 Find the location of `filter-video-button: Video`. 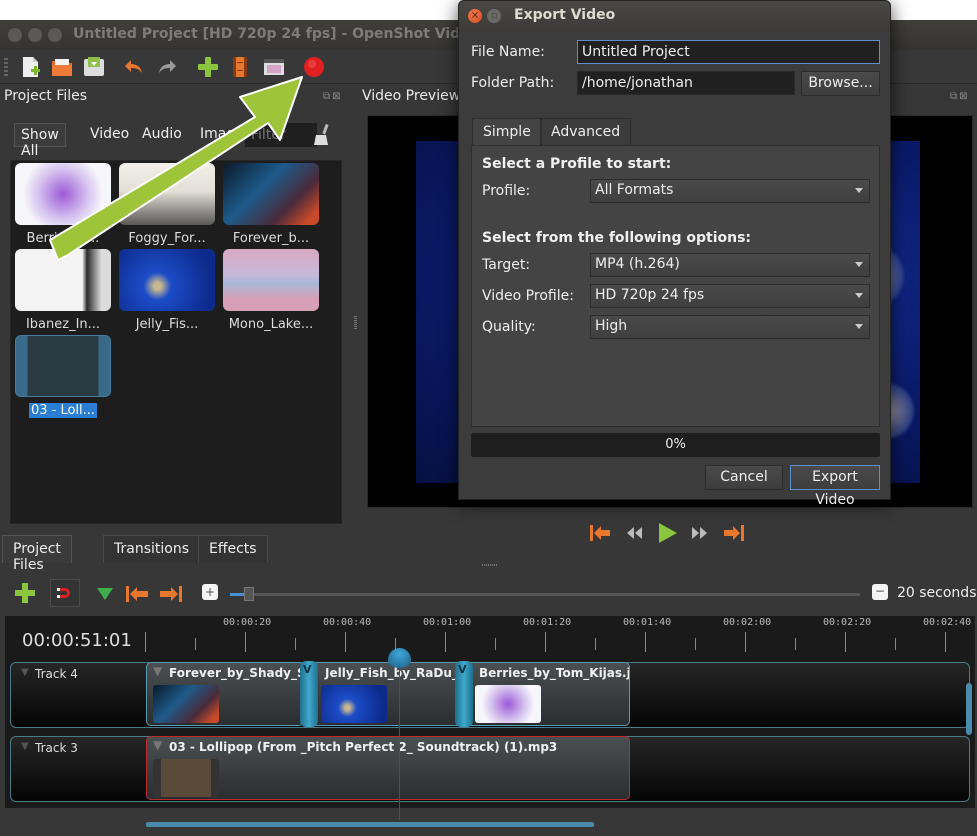

filter-video-button: Video is located at coordinates (109, 135).